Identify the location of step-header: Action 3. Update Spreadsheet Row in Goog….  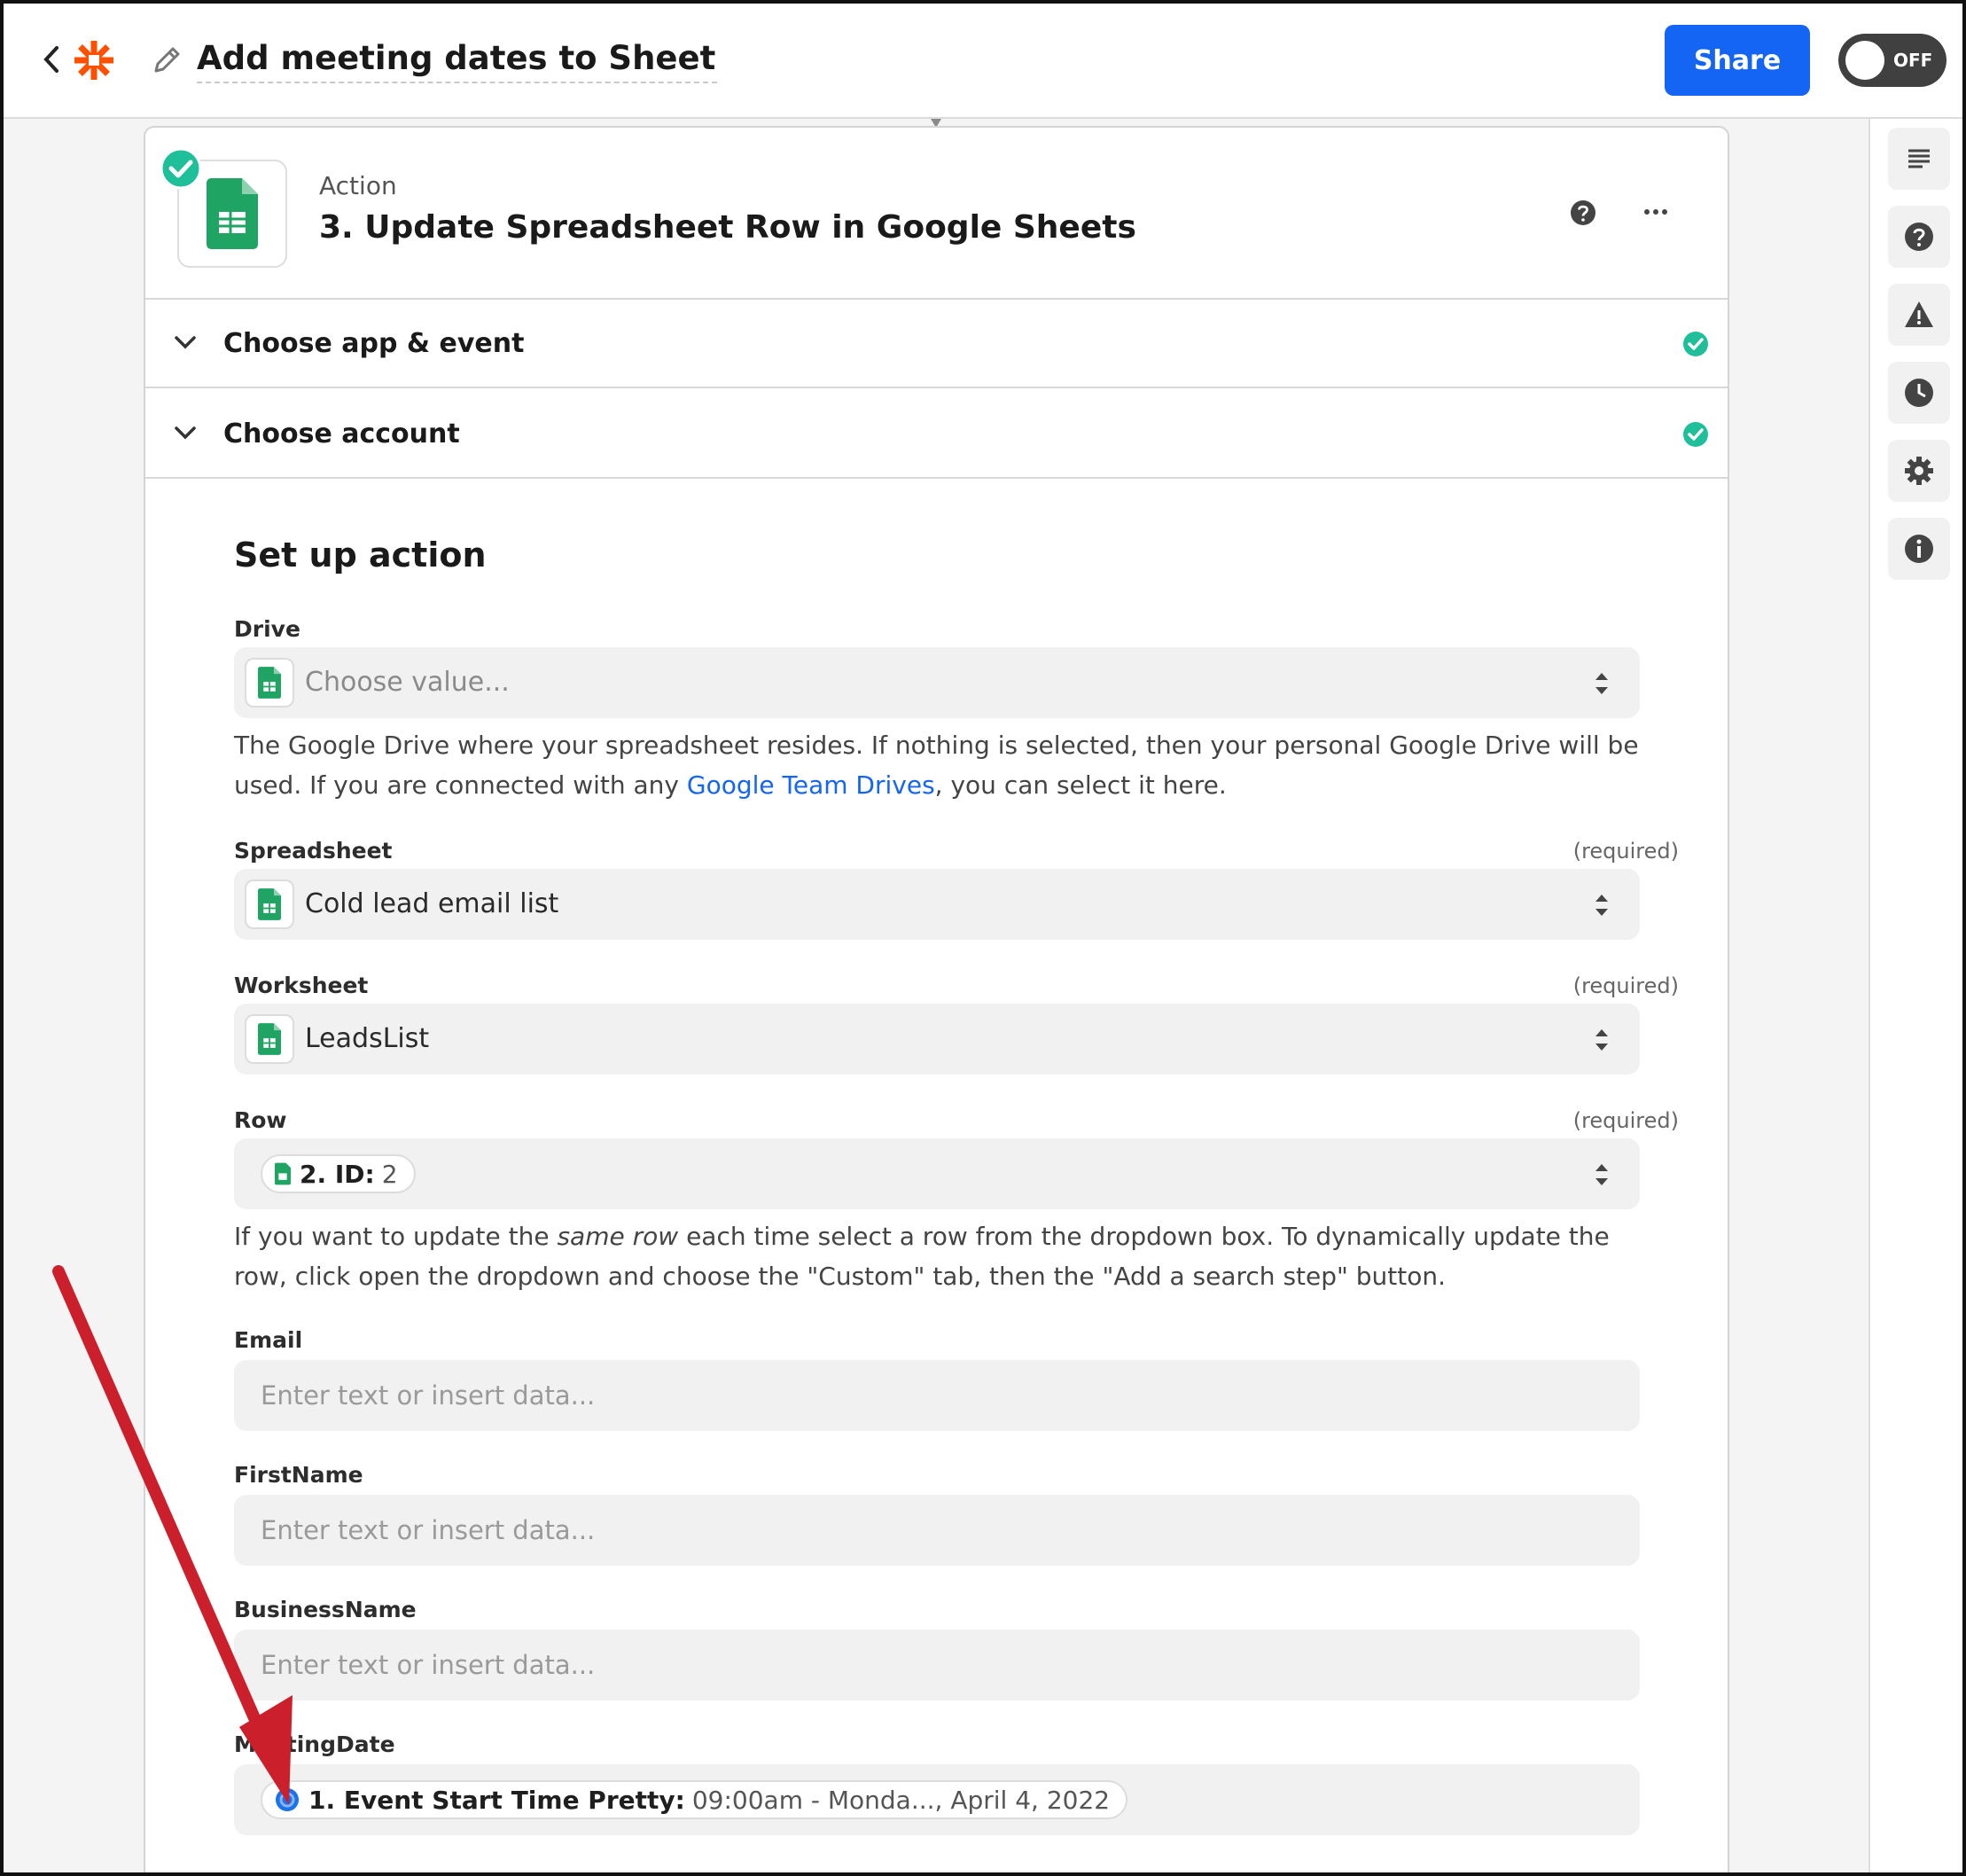
(936, 214).